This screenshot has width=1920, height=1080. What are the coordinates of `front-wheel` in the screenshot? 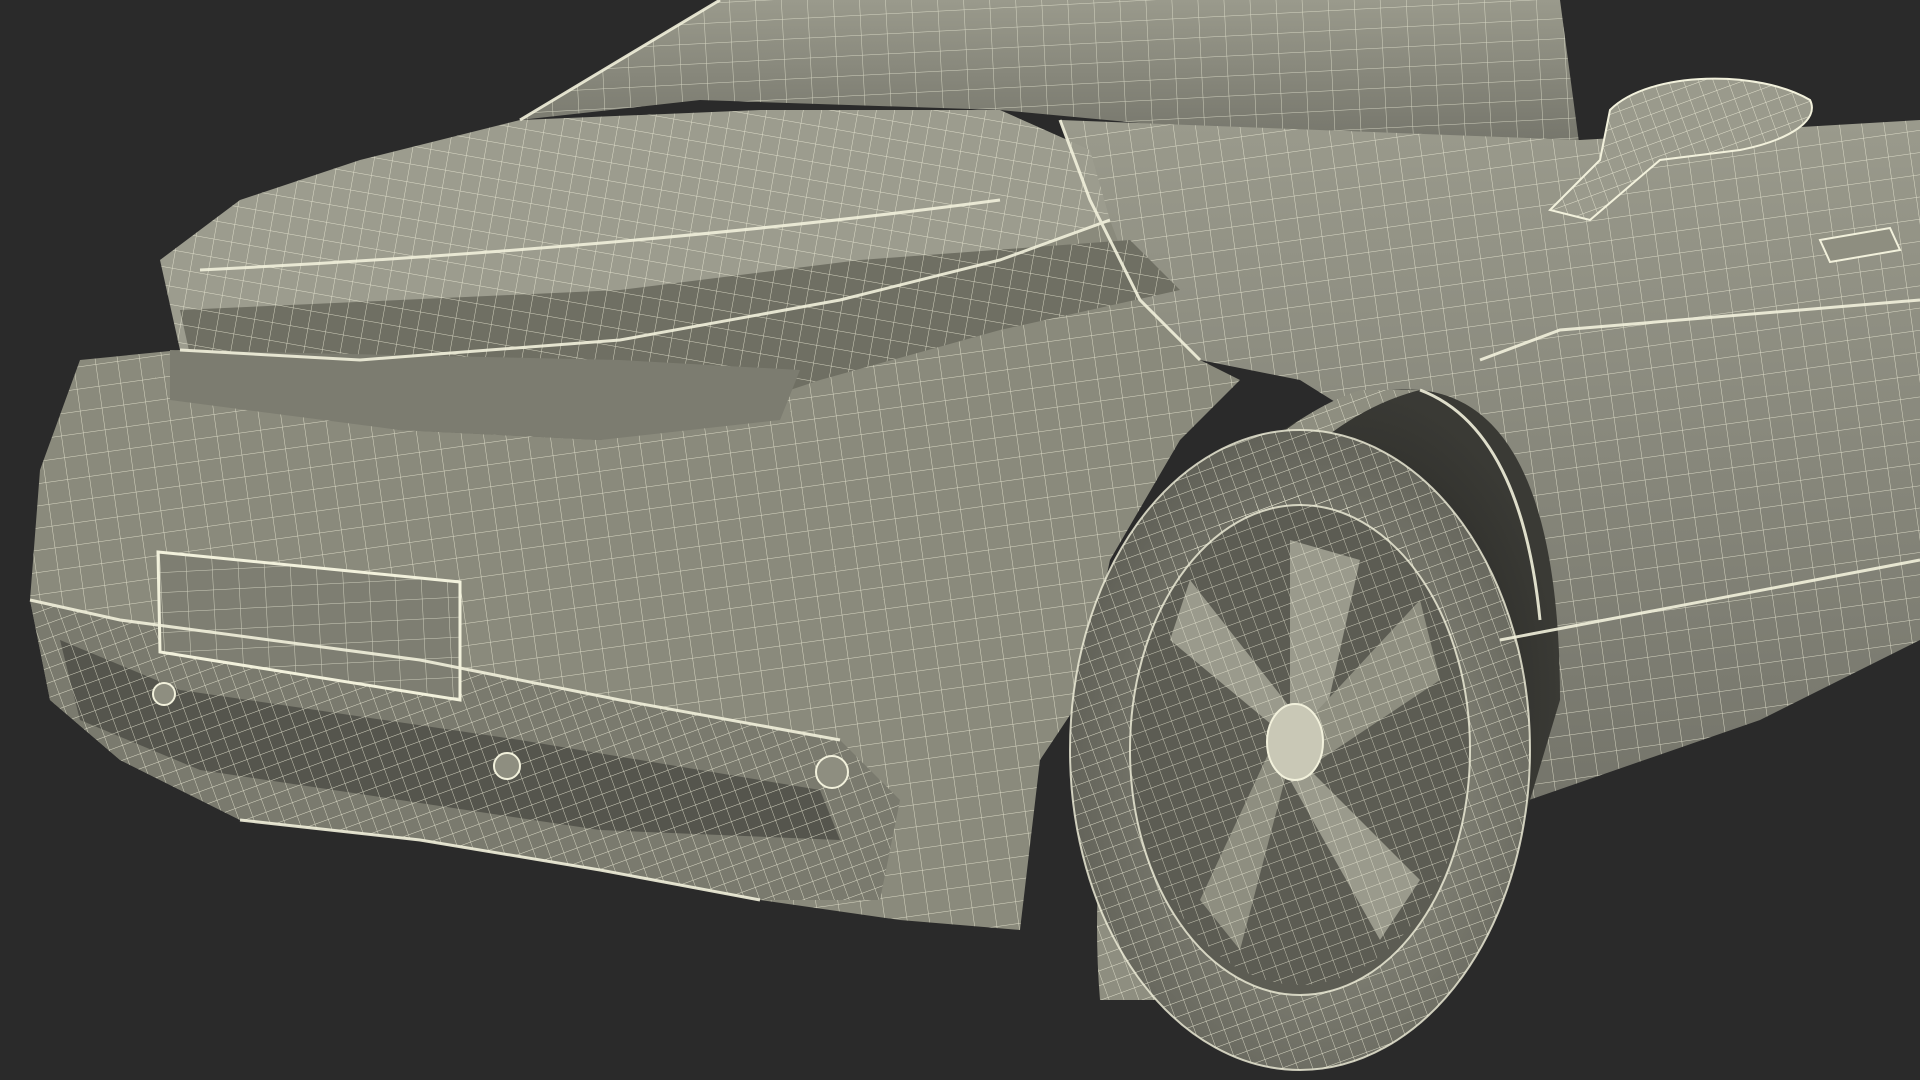 It's located at (1300, 750).